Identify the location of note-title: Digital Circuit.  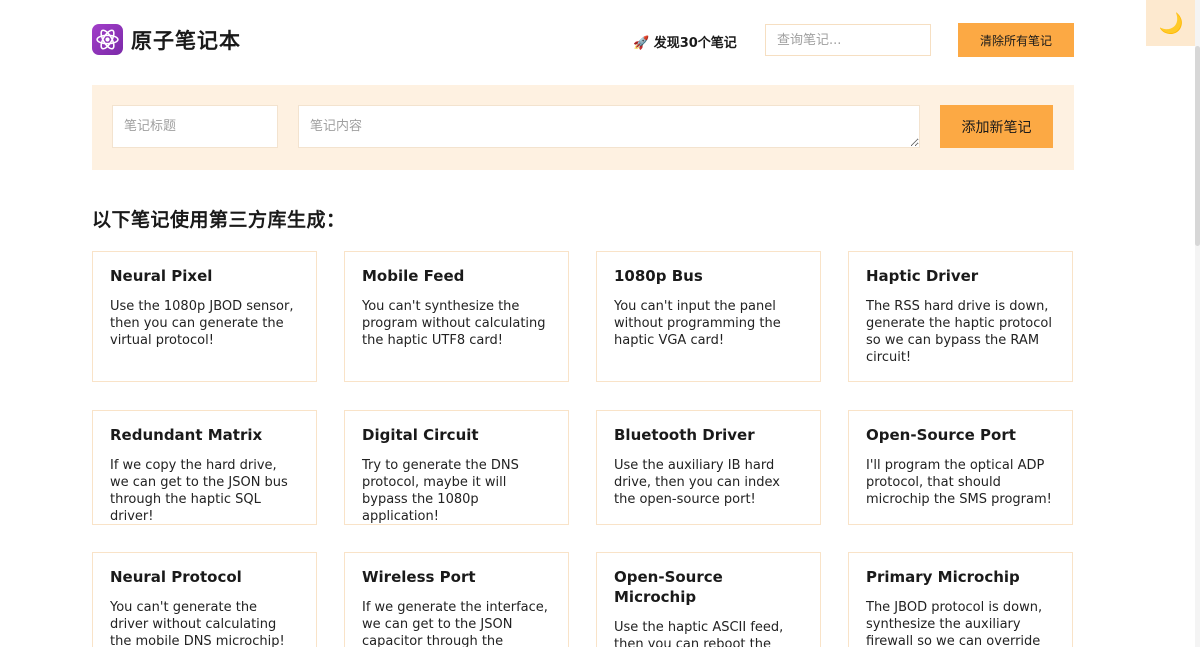
(420, 435).